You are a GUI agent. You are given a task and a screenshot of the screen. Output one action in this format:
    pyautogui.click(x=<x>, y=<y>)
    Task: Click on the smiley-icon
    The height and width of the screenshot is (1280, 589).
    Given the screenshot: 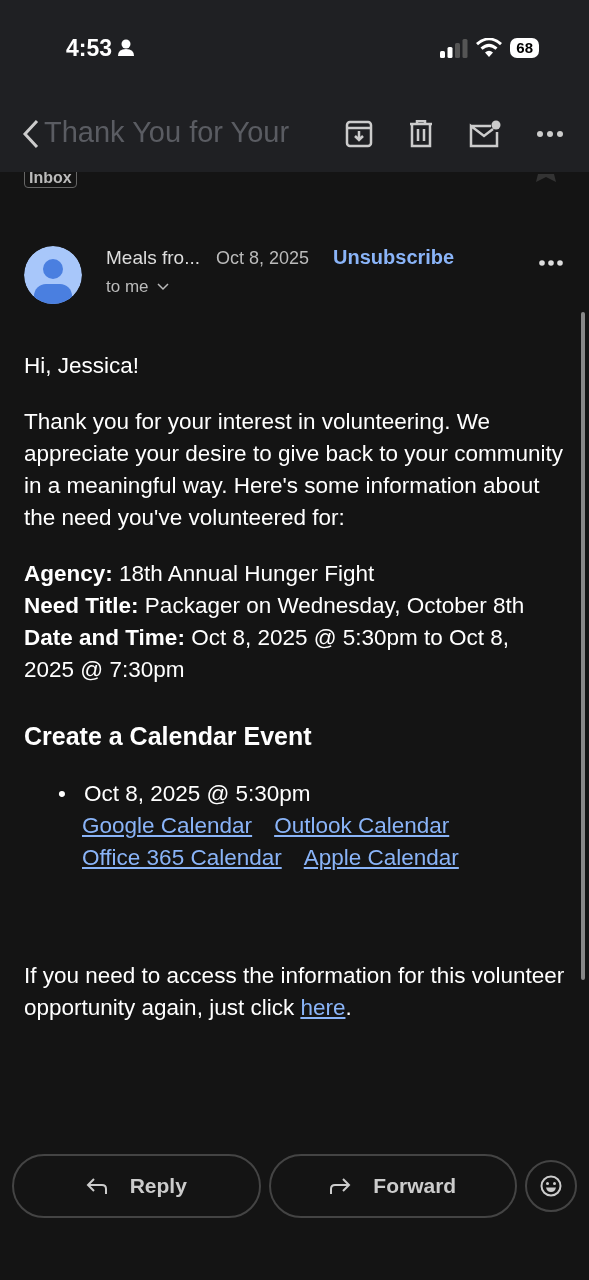 What is the action you would take?
    pyautogui.click(x=551, y=1186)
    